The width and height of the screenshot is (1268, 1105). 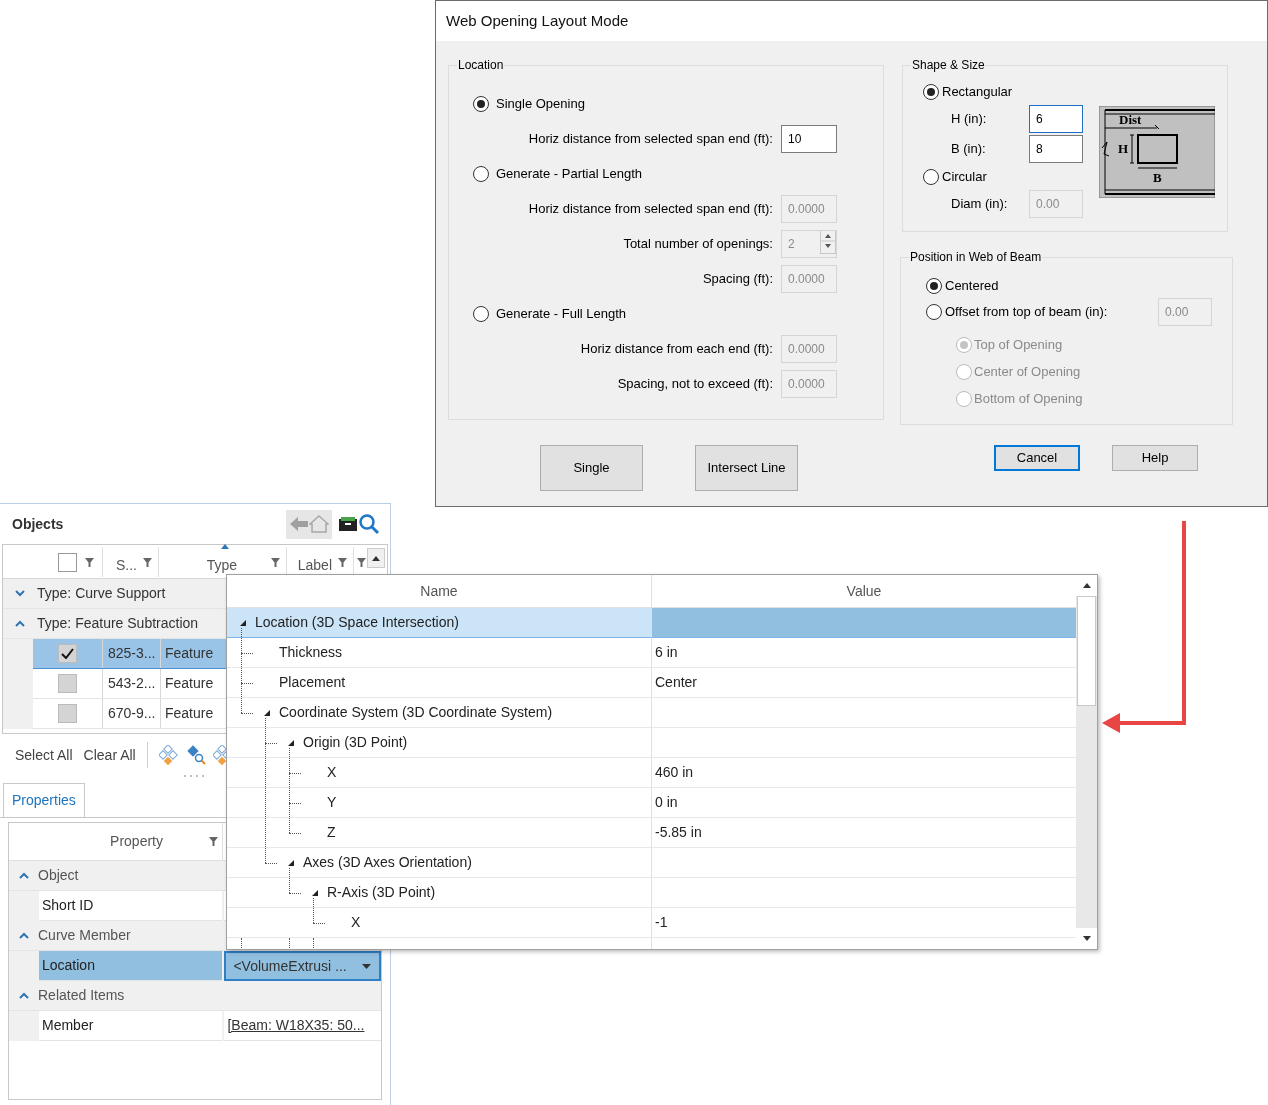 What do you see at coordinates (969, 149) in the screenshot?
I see `field-label: B (in):` at bounding box center [969, 149].